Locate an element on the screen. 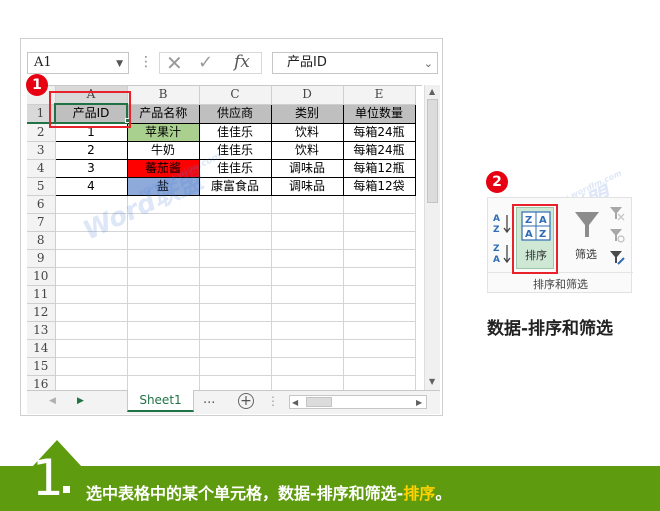  cancel-icon: ✕ is located at coordinates (174, 63).